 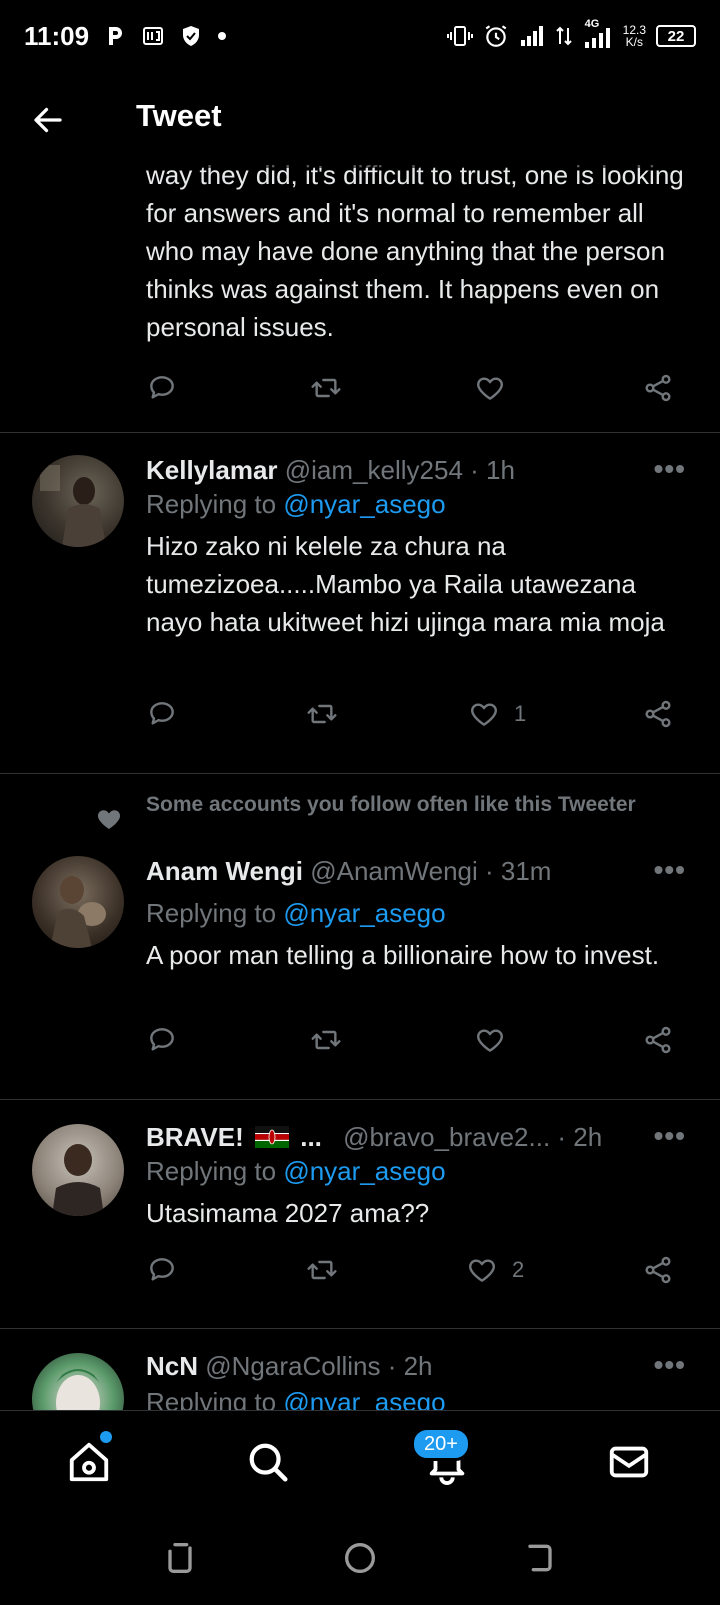 I want to click on user-handle: @iam_kelly254, so click(x=374, y=470).